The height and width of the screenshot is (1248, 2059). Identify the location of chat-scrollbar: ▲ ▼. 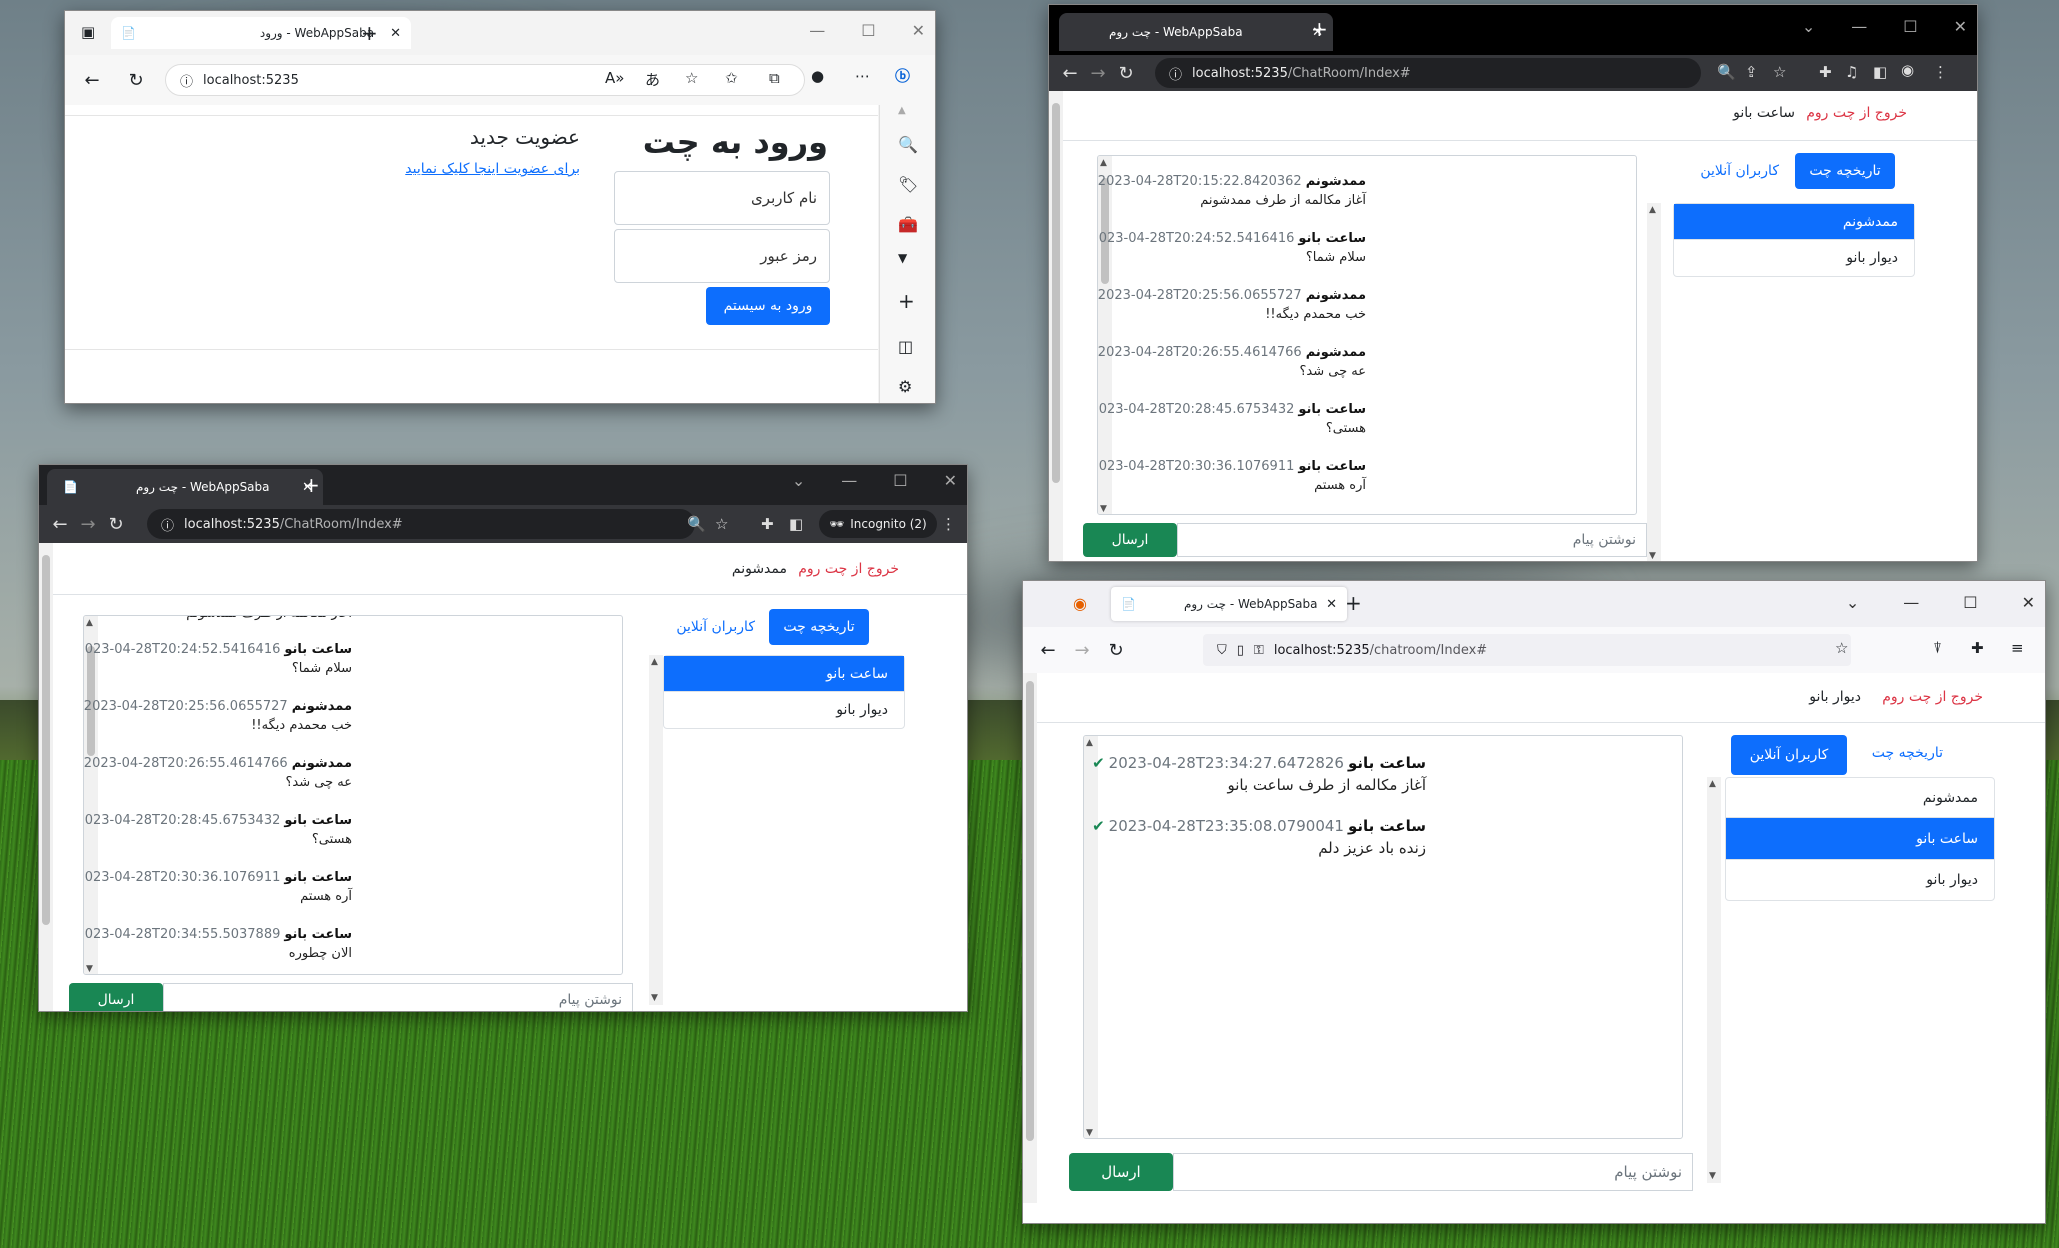
(1091, 937).